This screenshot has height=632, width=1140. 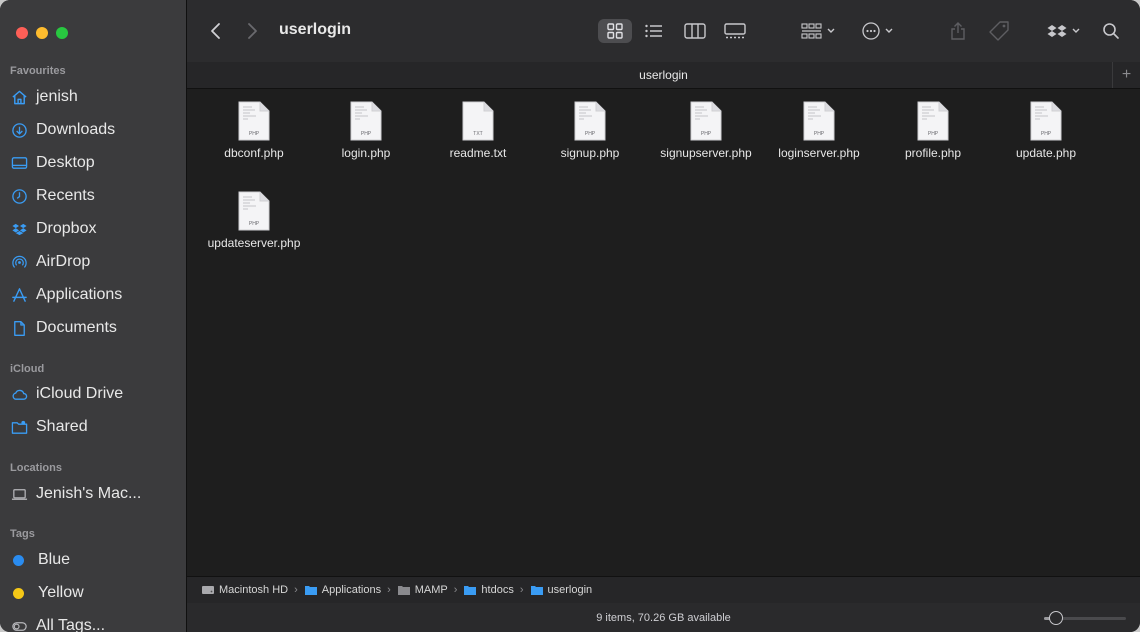 I want to click on file-item: TXT readme.txt, so click(x=478, y=124).